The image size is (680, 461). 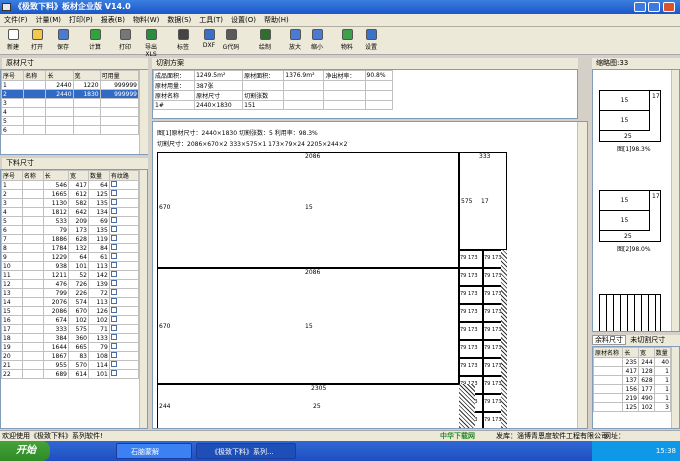 What do you see at coordinates (669, 7) in the screenshot?
I see `close-button` at bounding box center [669, 7].